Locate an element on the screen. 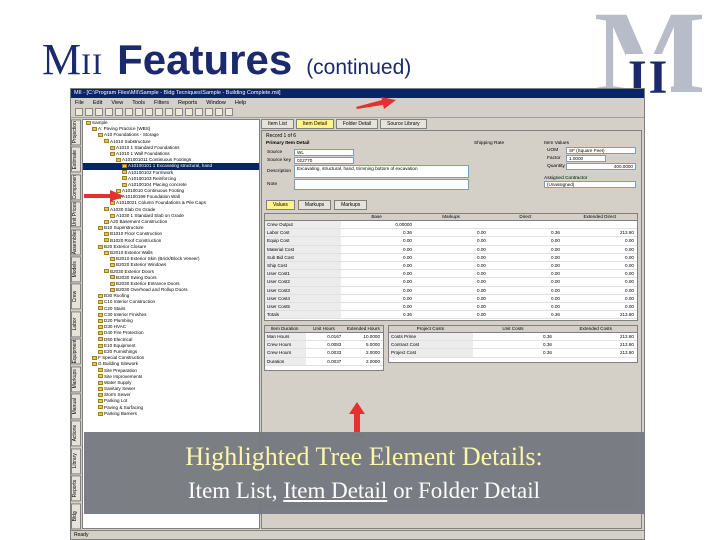 The height and width of the screenshot is (540, 720). description-label: Description is located at coordinates (279, 171).